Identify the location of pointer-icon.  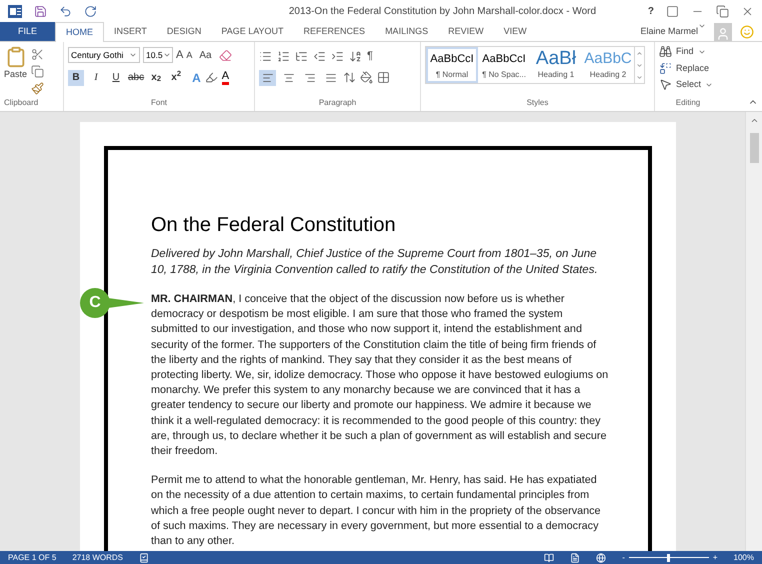
(665, 85).